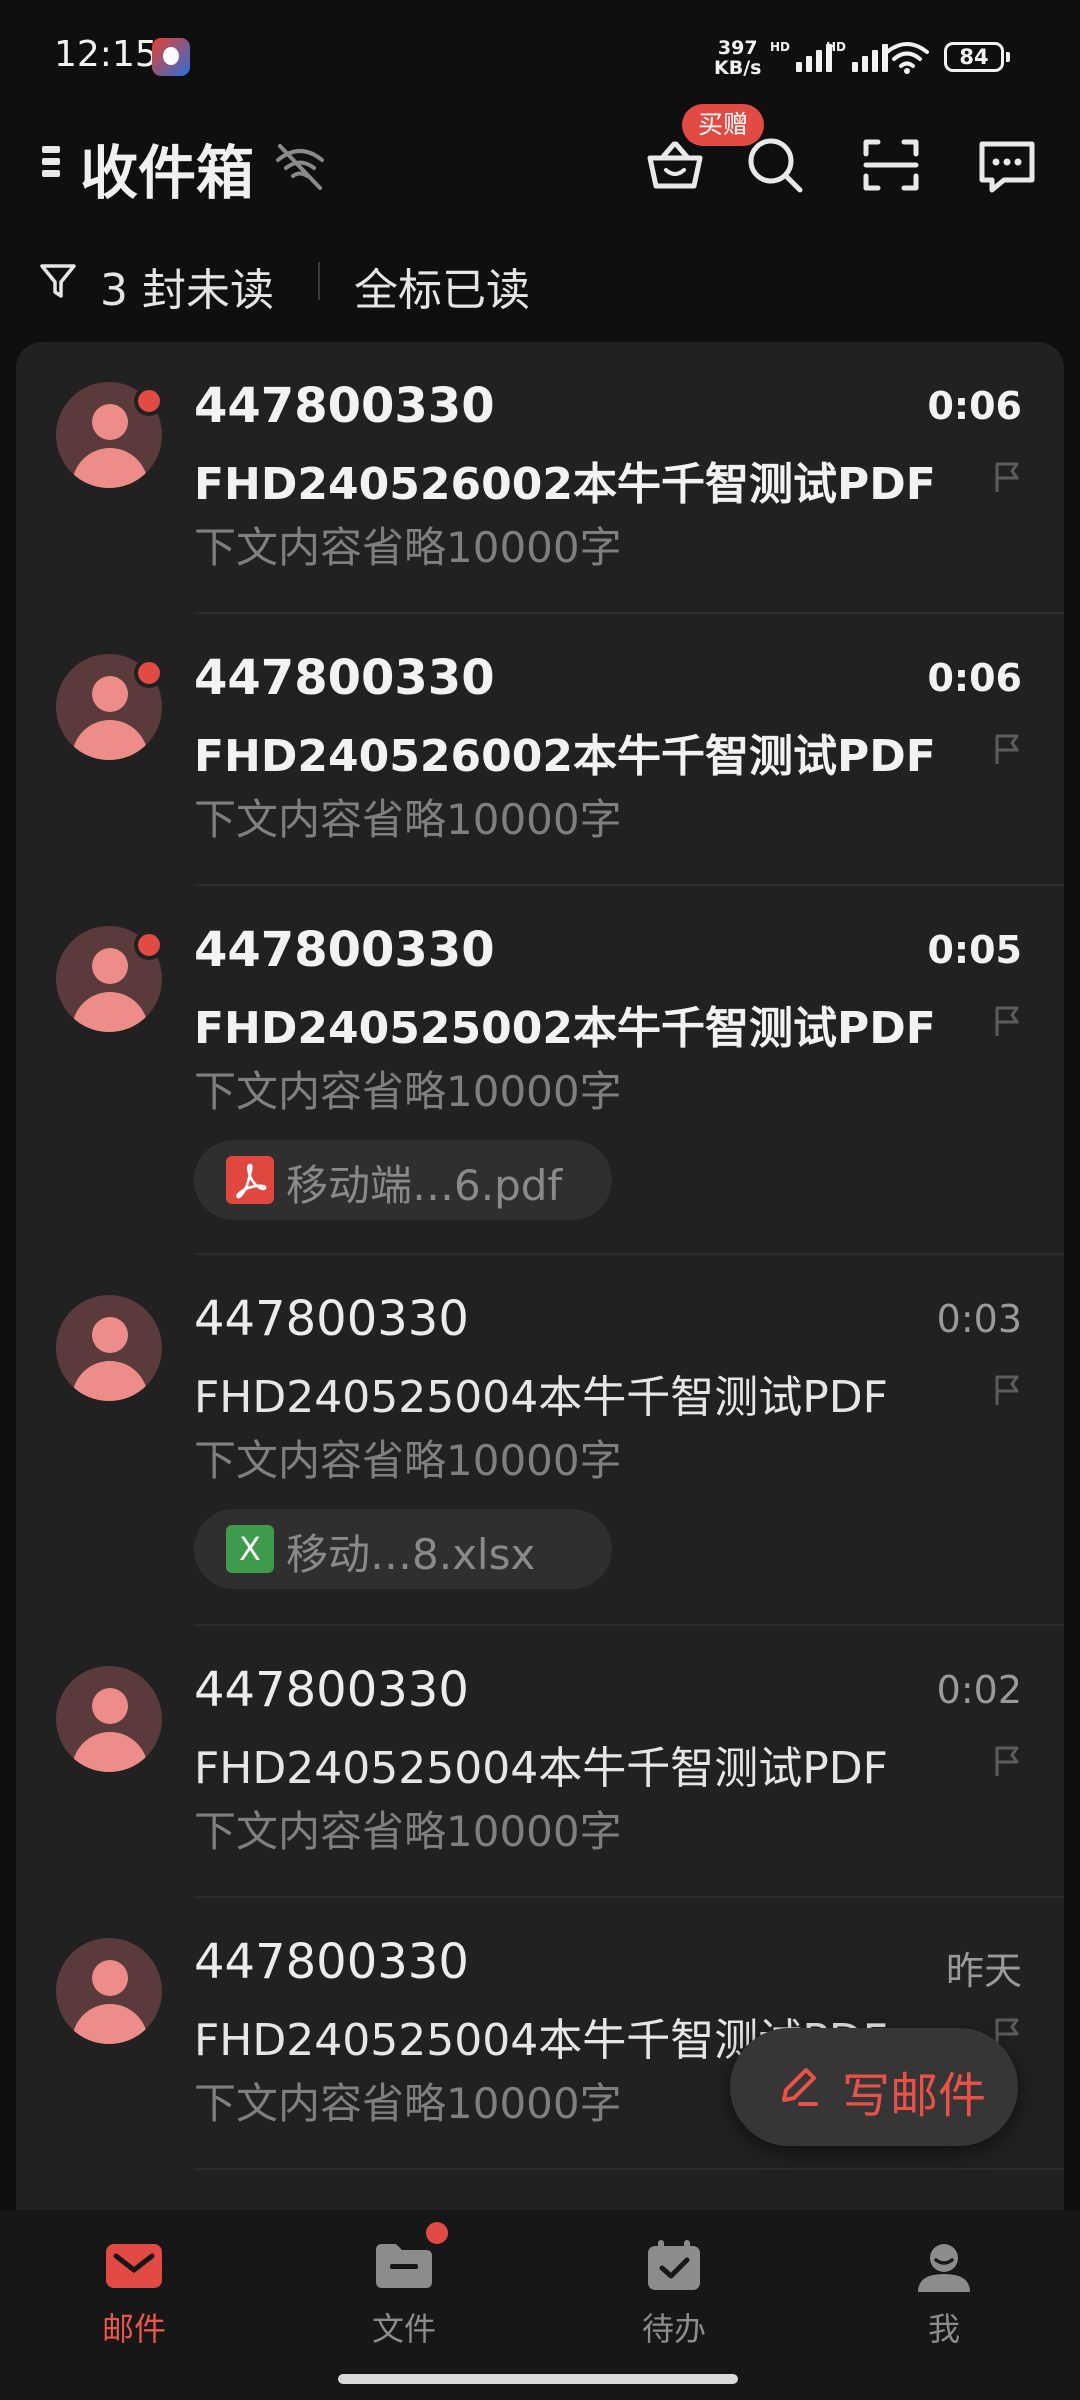 The image size is (1080, 2400). I want to click on email-subject: FHD240525002本牛千智测试PDF, so click(565, 1028).